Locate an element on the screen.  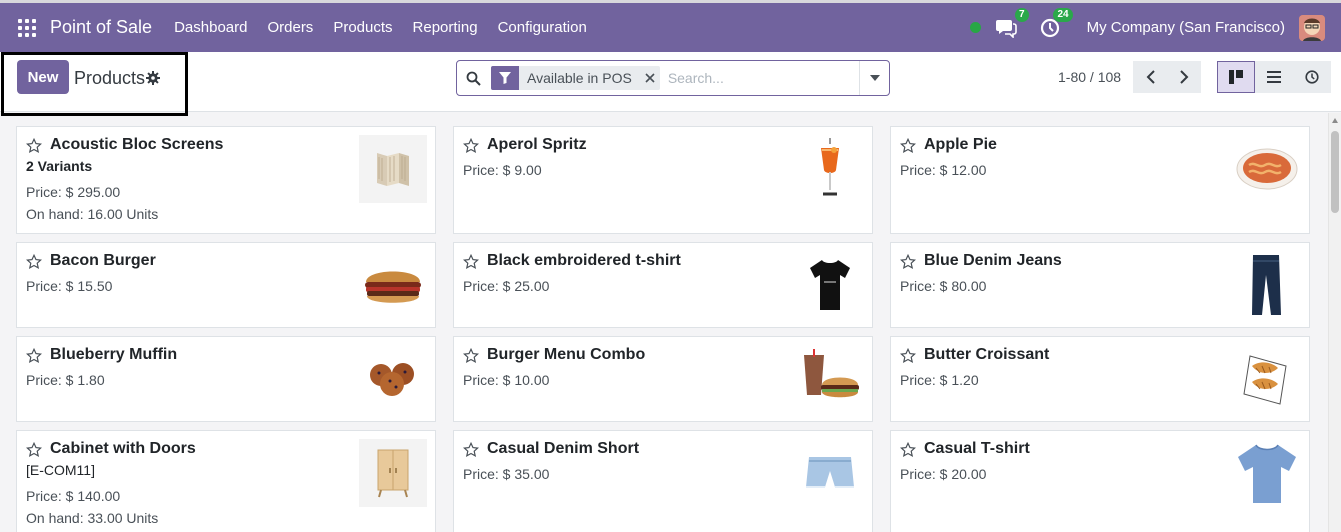
pager-previous-button is located at coordinates (1150, 77).